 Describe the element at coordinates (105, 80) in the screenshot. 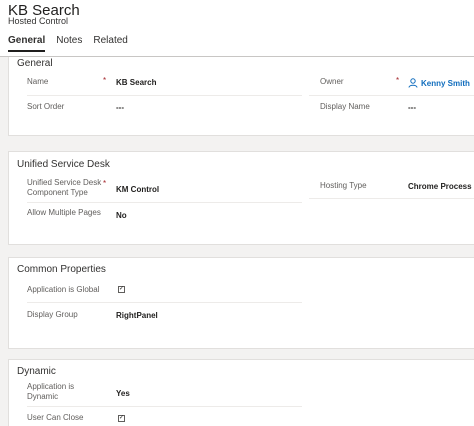

I see `name-required-mark: *` at that location.